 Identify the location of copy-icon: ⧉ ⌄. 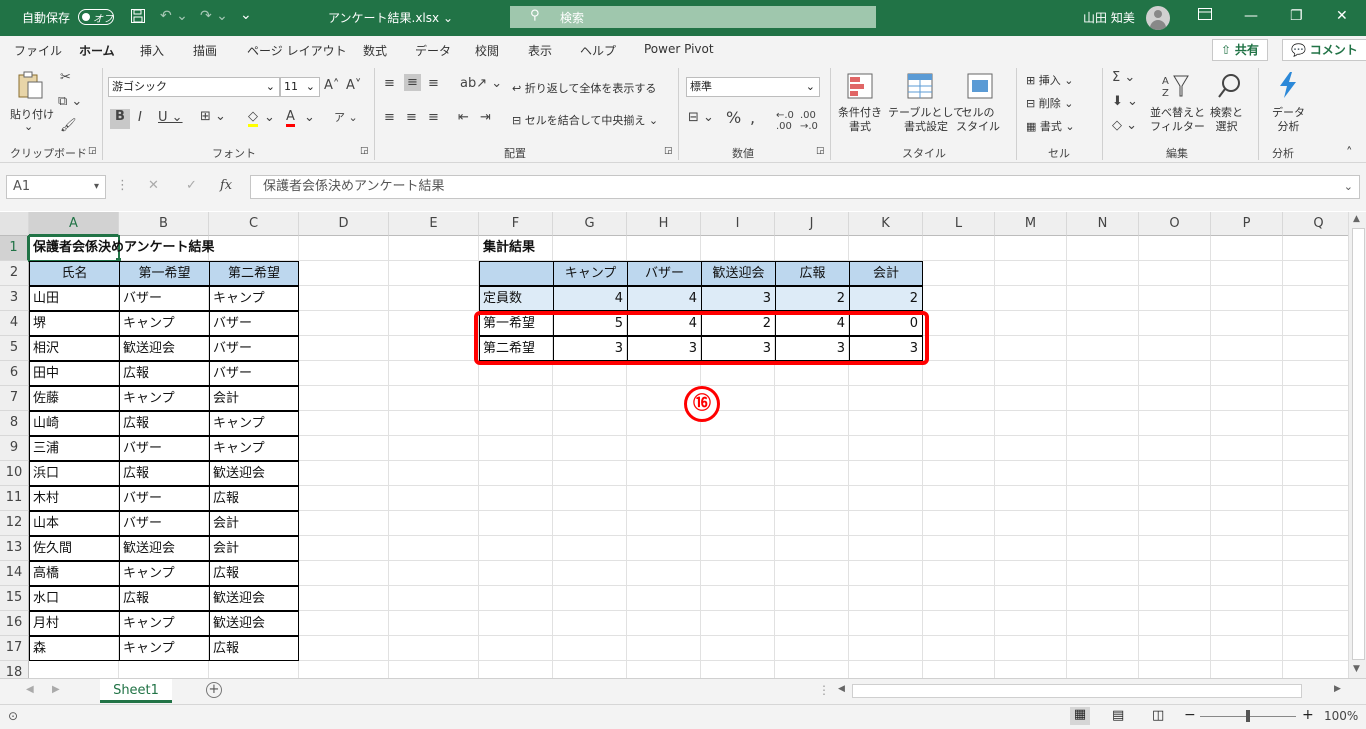
(70, 101).